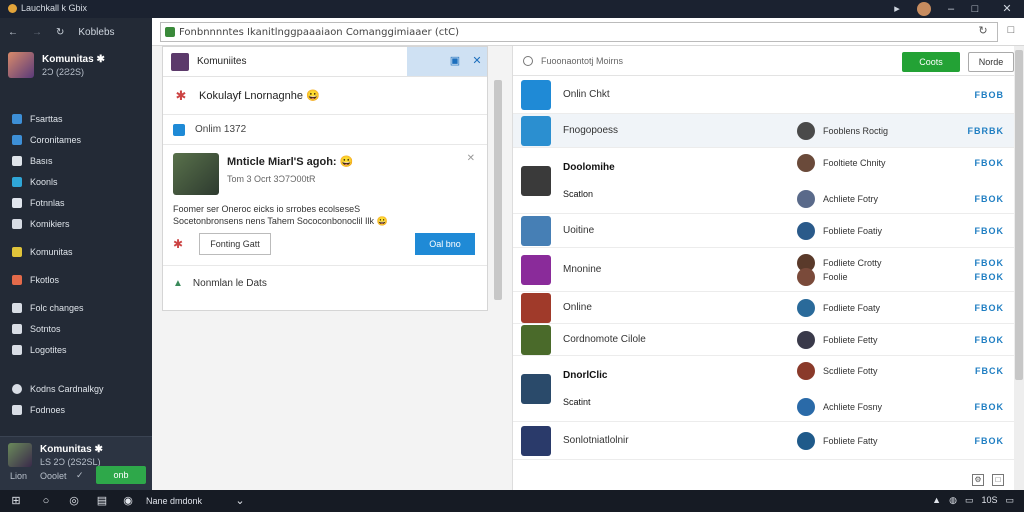 Image resolution: width=1024 pixels, height=512 pixels. What do you see at coordinates (1011, 31) in the screenshot?
I see `url-clear-icon: □` at bounding box center [1011, 31].